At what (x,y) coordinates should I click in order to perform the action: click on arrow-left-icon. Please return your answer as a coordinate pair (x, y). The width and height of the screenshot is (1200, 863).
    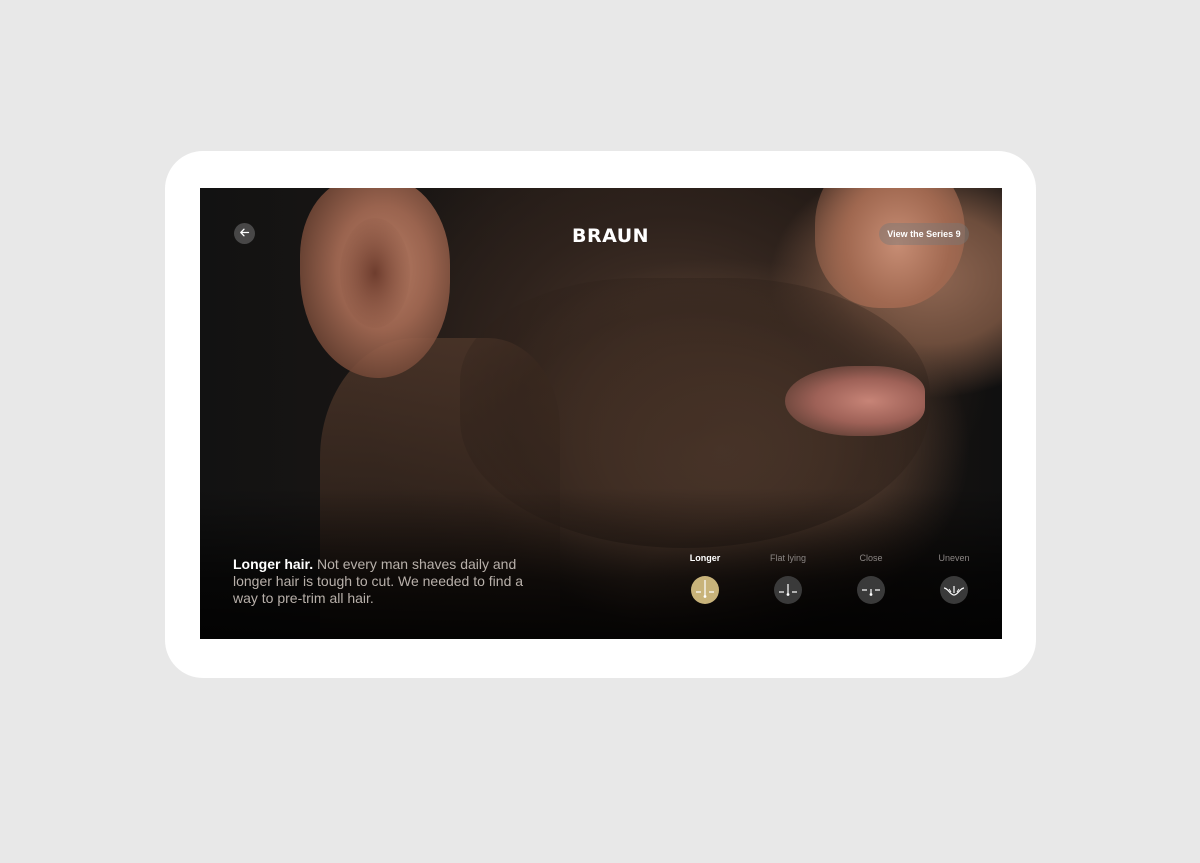
    Looking at the image, I should click on (244, 234).